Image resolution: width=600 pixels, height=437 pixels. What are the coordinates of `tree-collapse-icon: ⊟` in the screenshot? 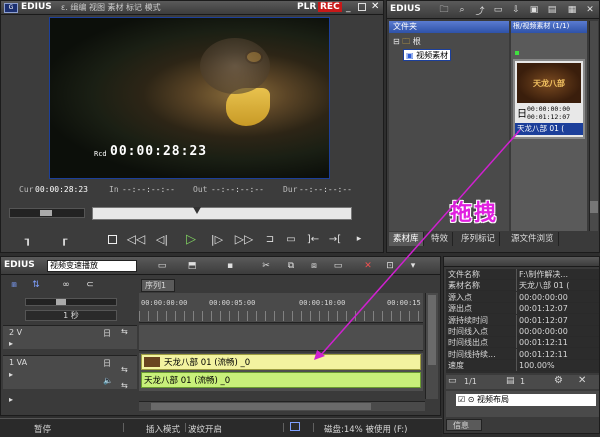 It's located at (396, 41).